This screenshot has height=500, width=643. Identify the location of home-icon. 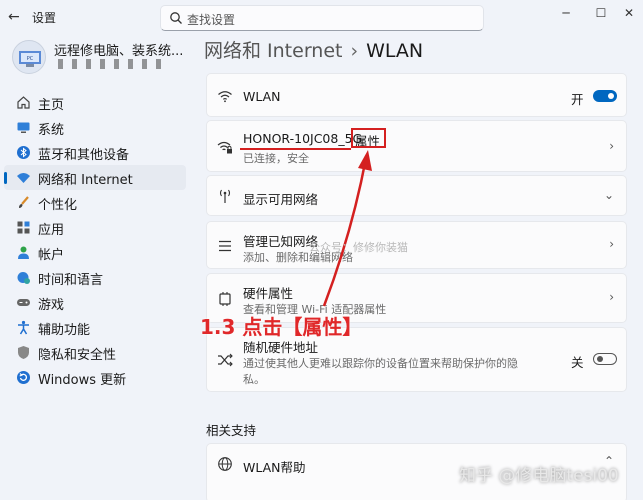
(23, 102).